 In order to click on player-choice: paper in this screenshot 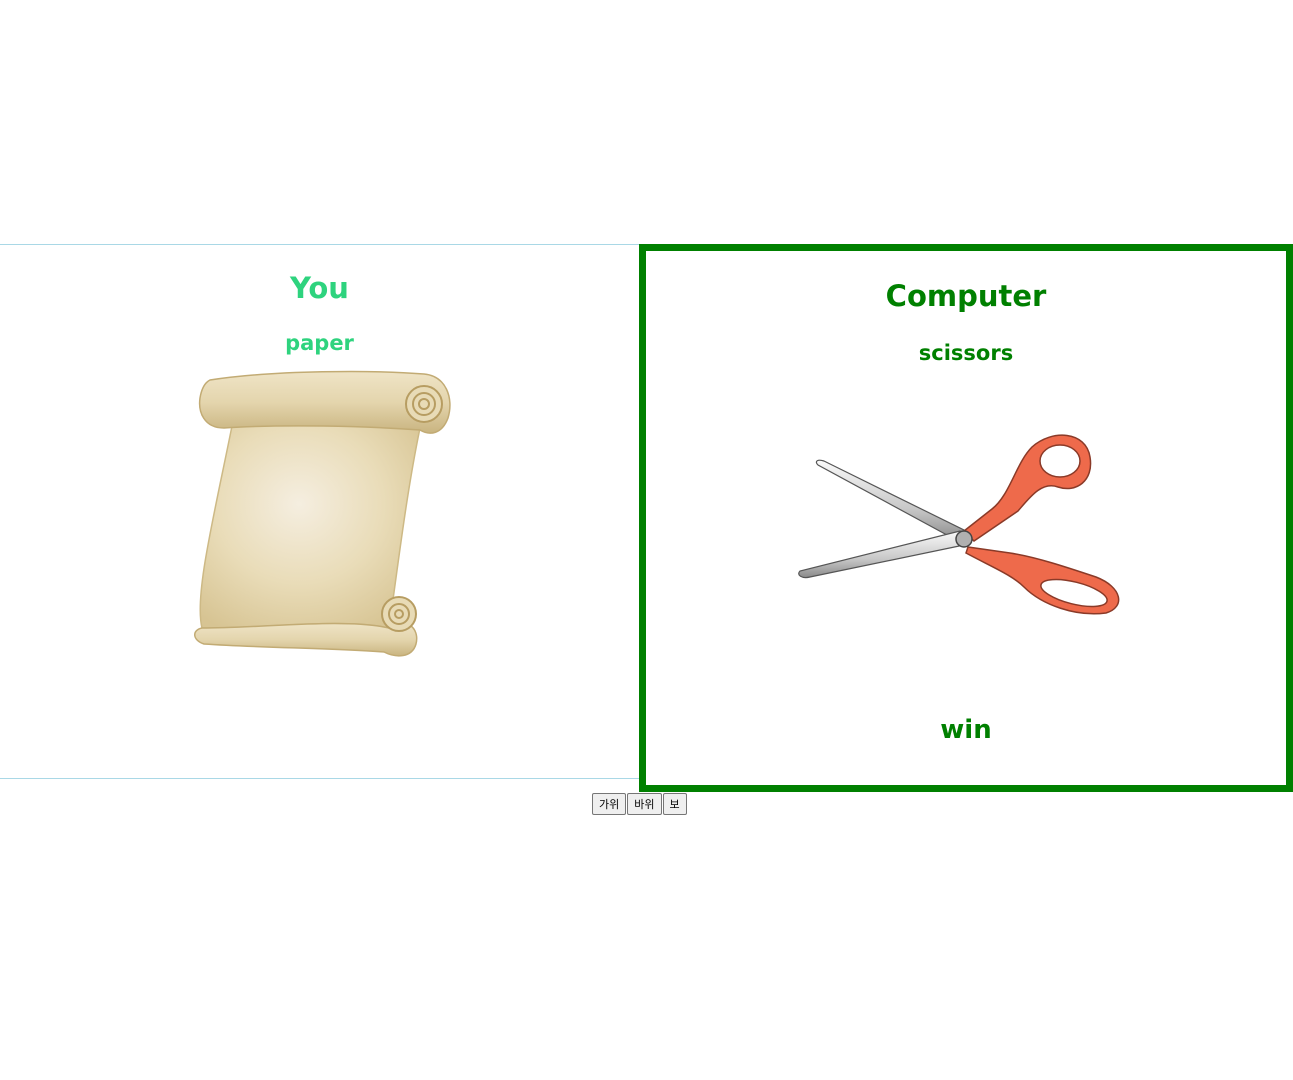, I will do `click(319, 343)`.